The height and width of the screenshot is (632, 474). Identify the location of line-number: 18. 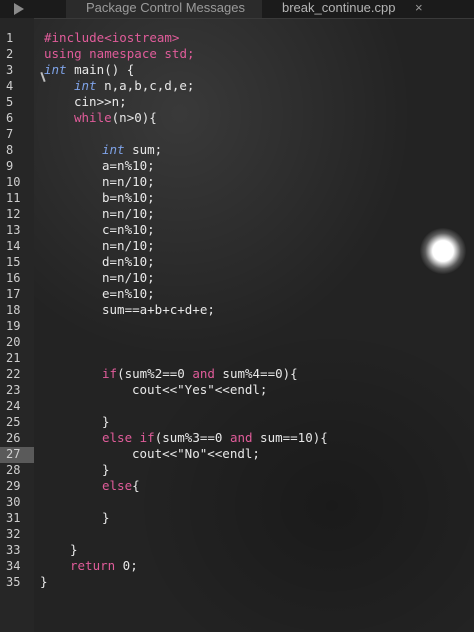
(13, 310).